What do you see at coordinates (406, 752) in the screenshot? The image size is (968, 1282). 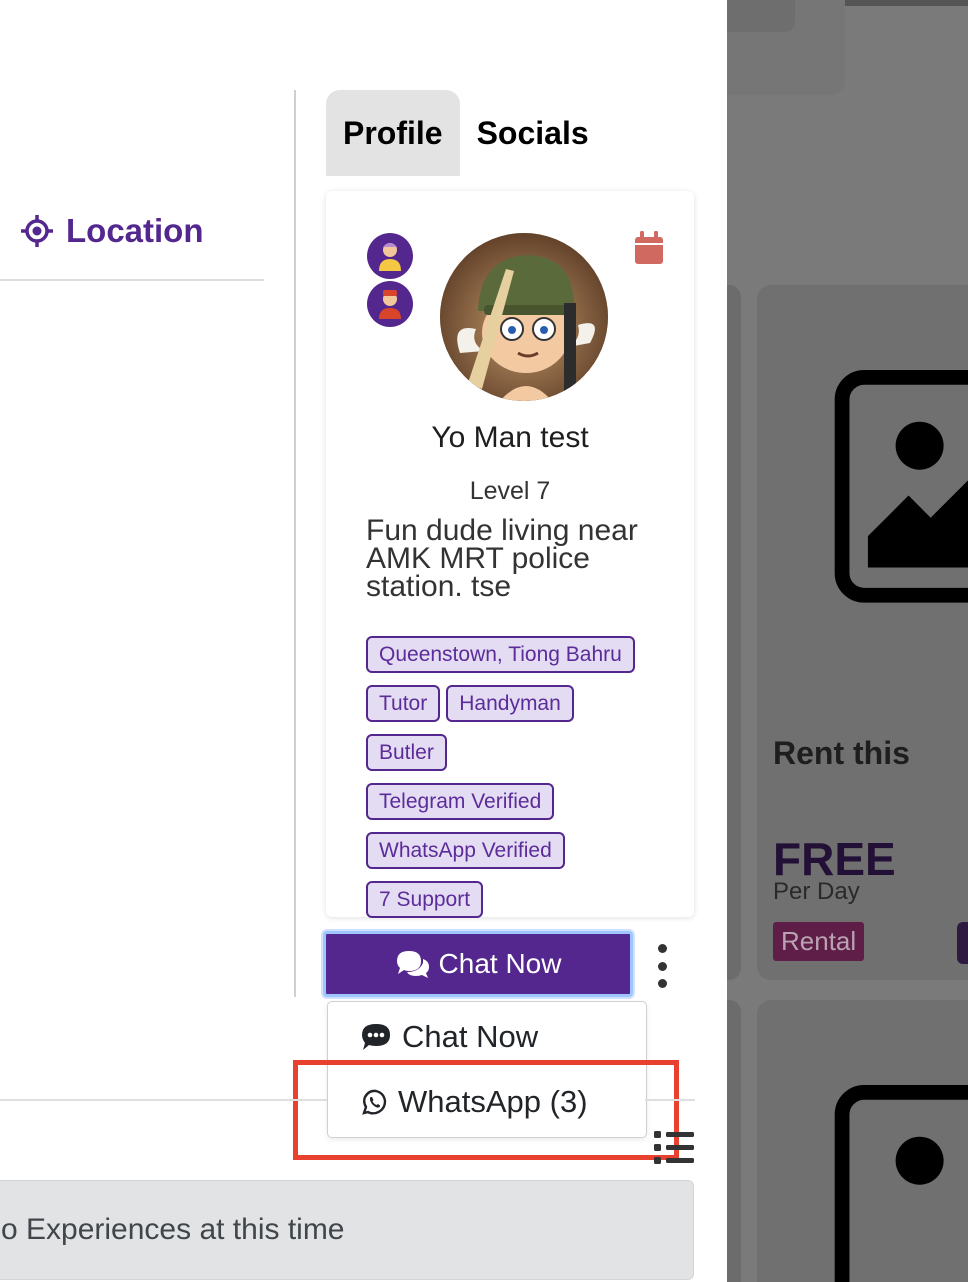 I see `tag: Butler` at bounding box center [406, 752].